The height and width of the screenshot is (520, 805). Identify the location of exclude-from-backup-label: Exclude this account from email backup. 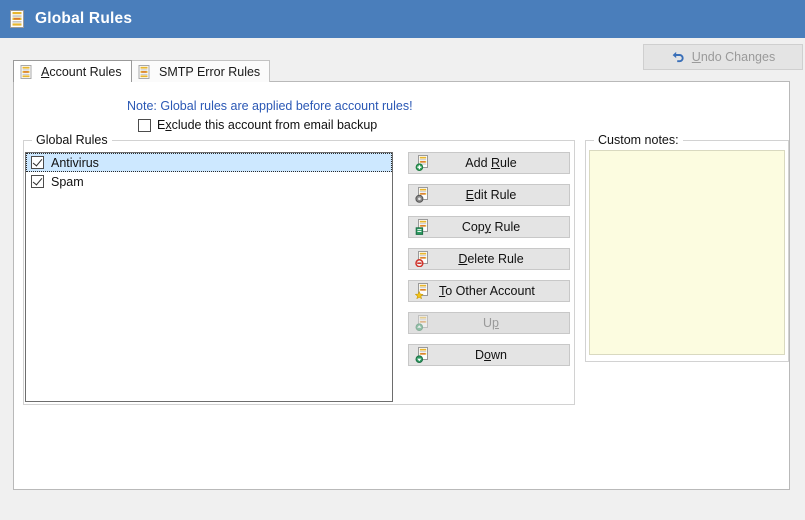
(267, 125).